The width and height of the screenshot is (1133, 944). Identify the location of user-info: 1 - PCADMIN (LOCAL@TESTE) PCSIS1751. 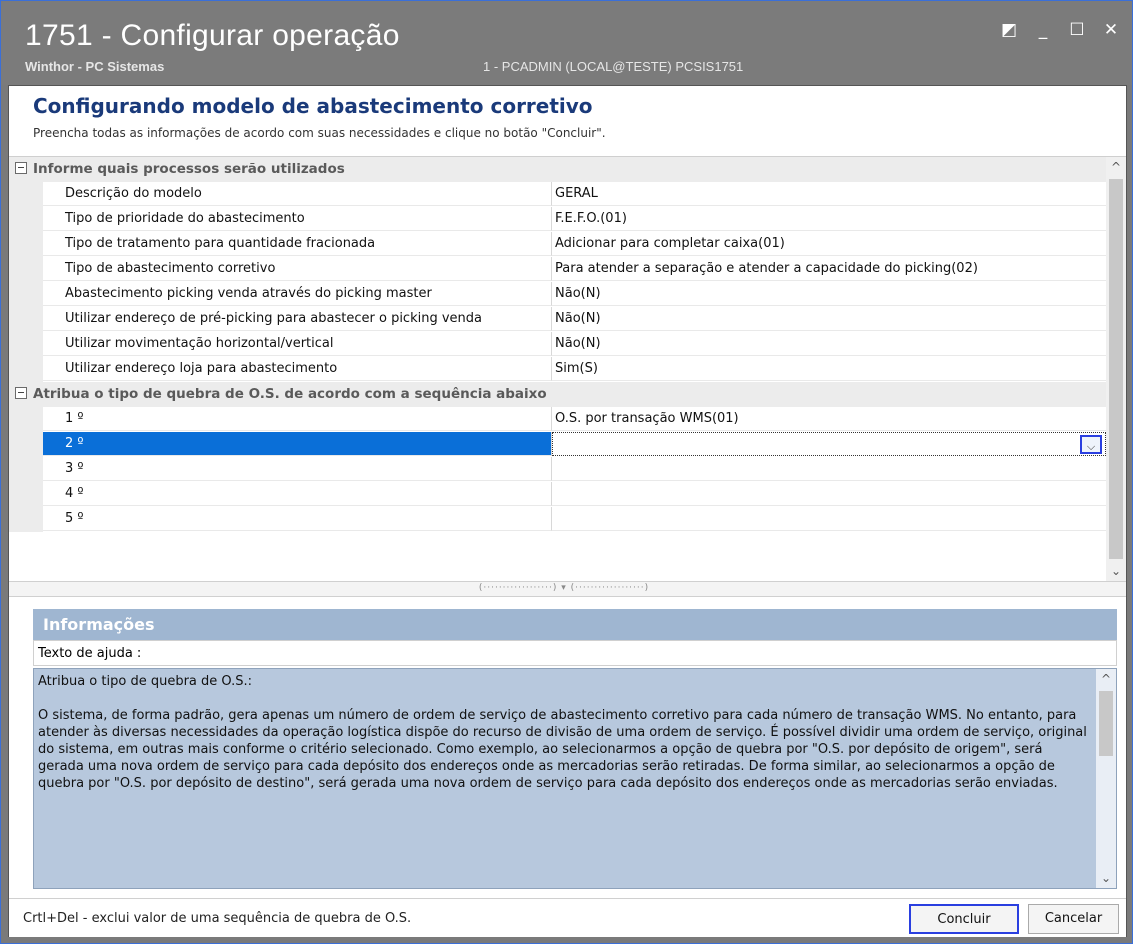
(613, 66).